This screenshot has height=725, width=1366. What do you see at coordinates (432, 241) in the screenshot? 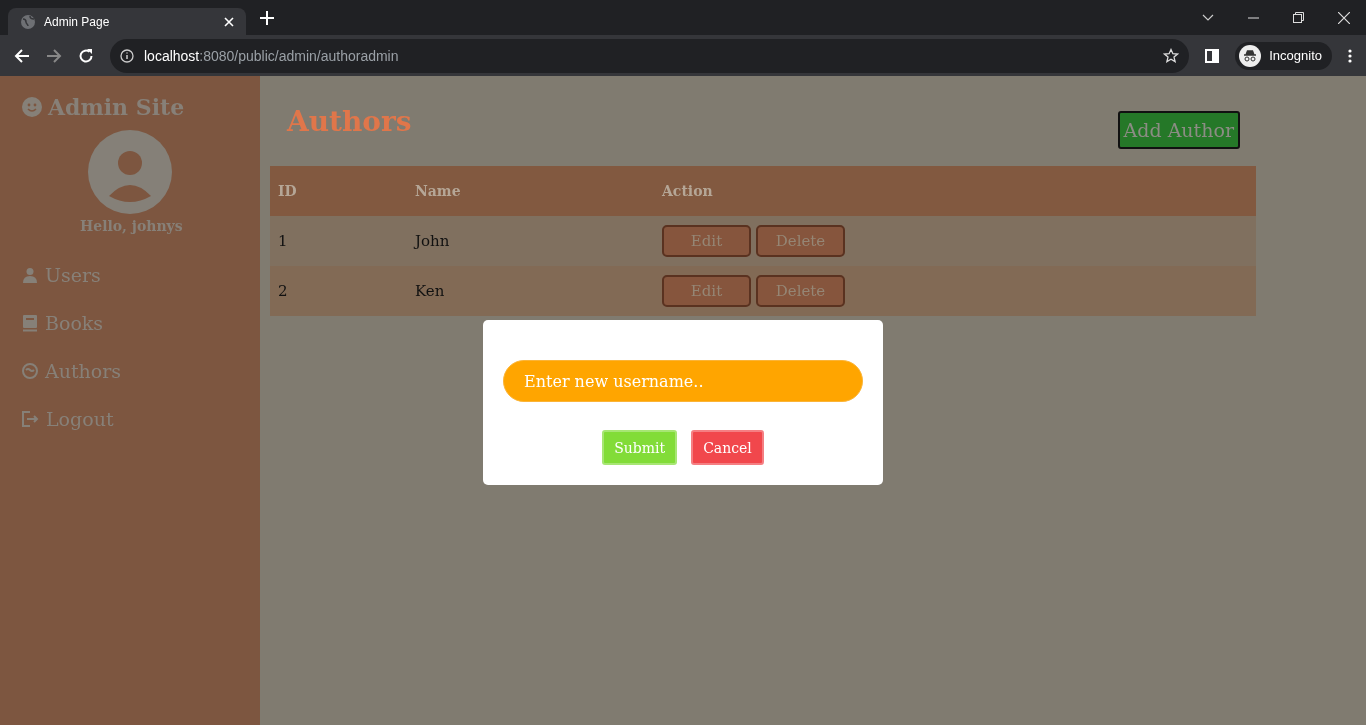
I see `table-cell: John` at bounding box center [432, 241].